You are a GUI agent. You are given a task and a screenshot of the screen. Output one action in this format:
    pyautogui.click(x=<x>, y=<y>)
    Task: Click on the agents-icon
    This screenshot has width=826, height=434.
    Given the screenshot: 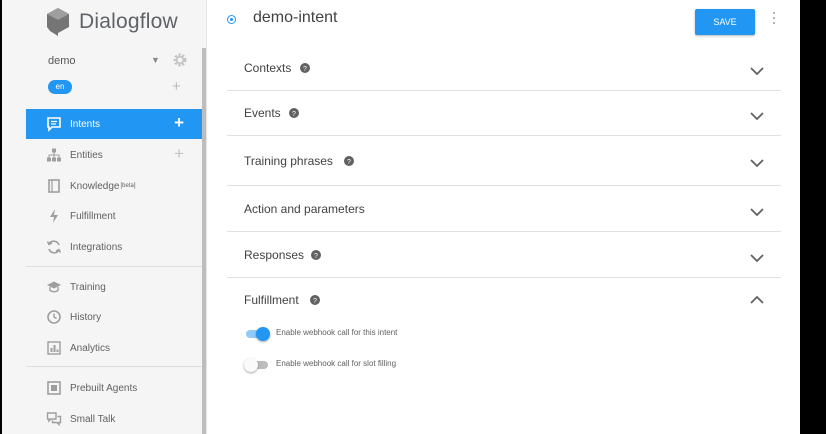 What is the action you would take?
    pyautogui.click(x=54, y=388)
    